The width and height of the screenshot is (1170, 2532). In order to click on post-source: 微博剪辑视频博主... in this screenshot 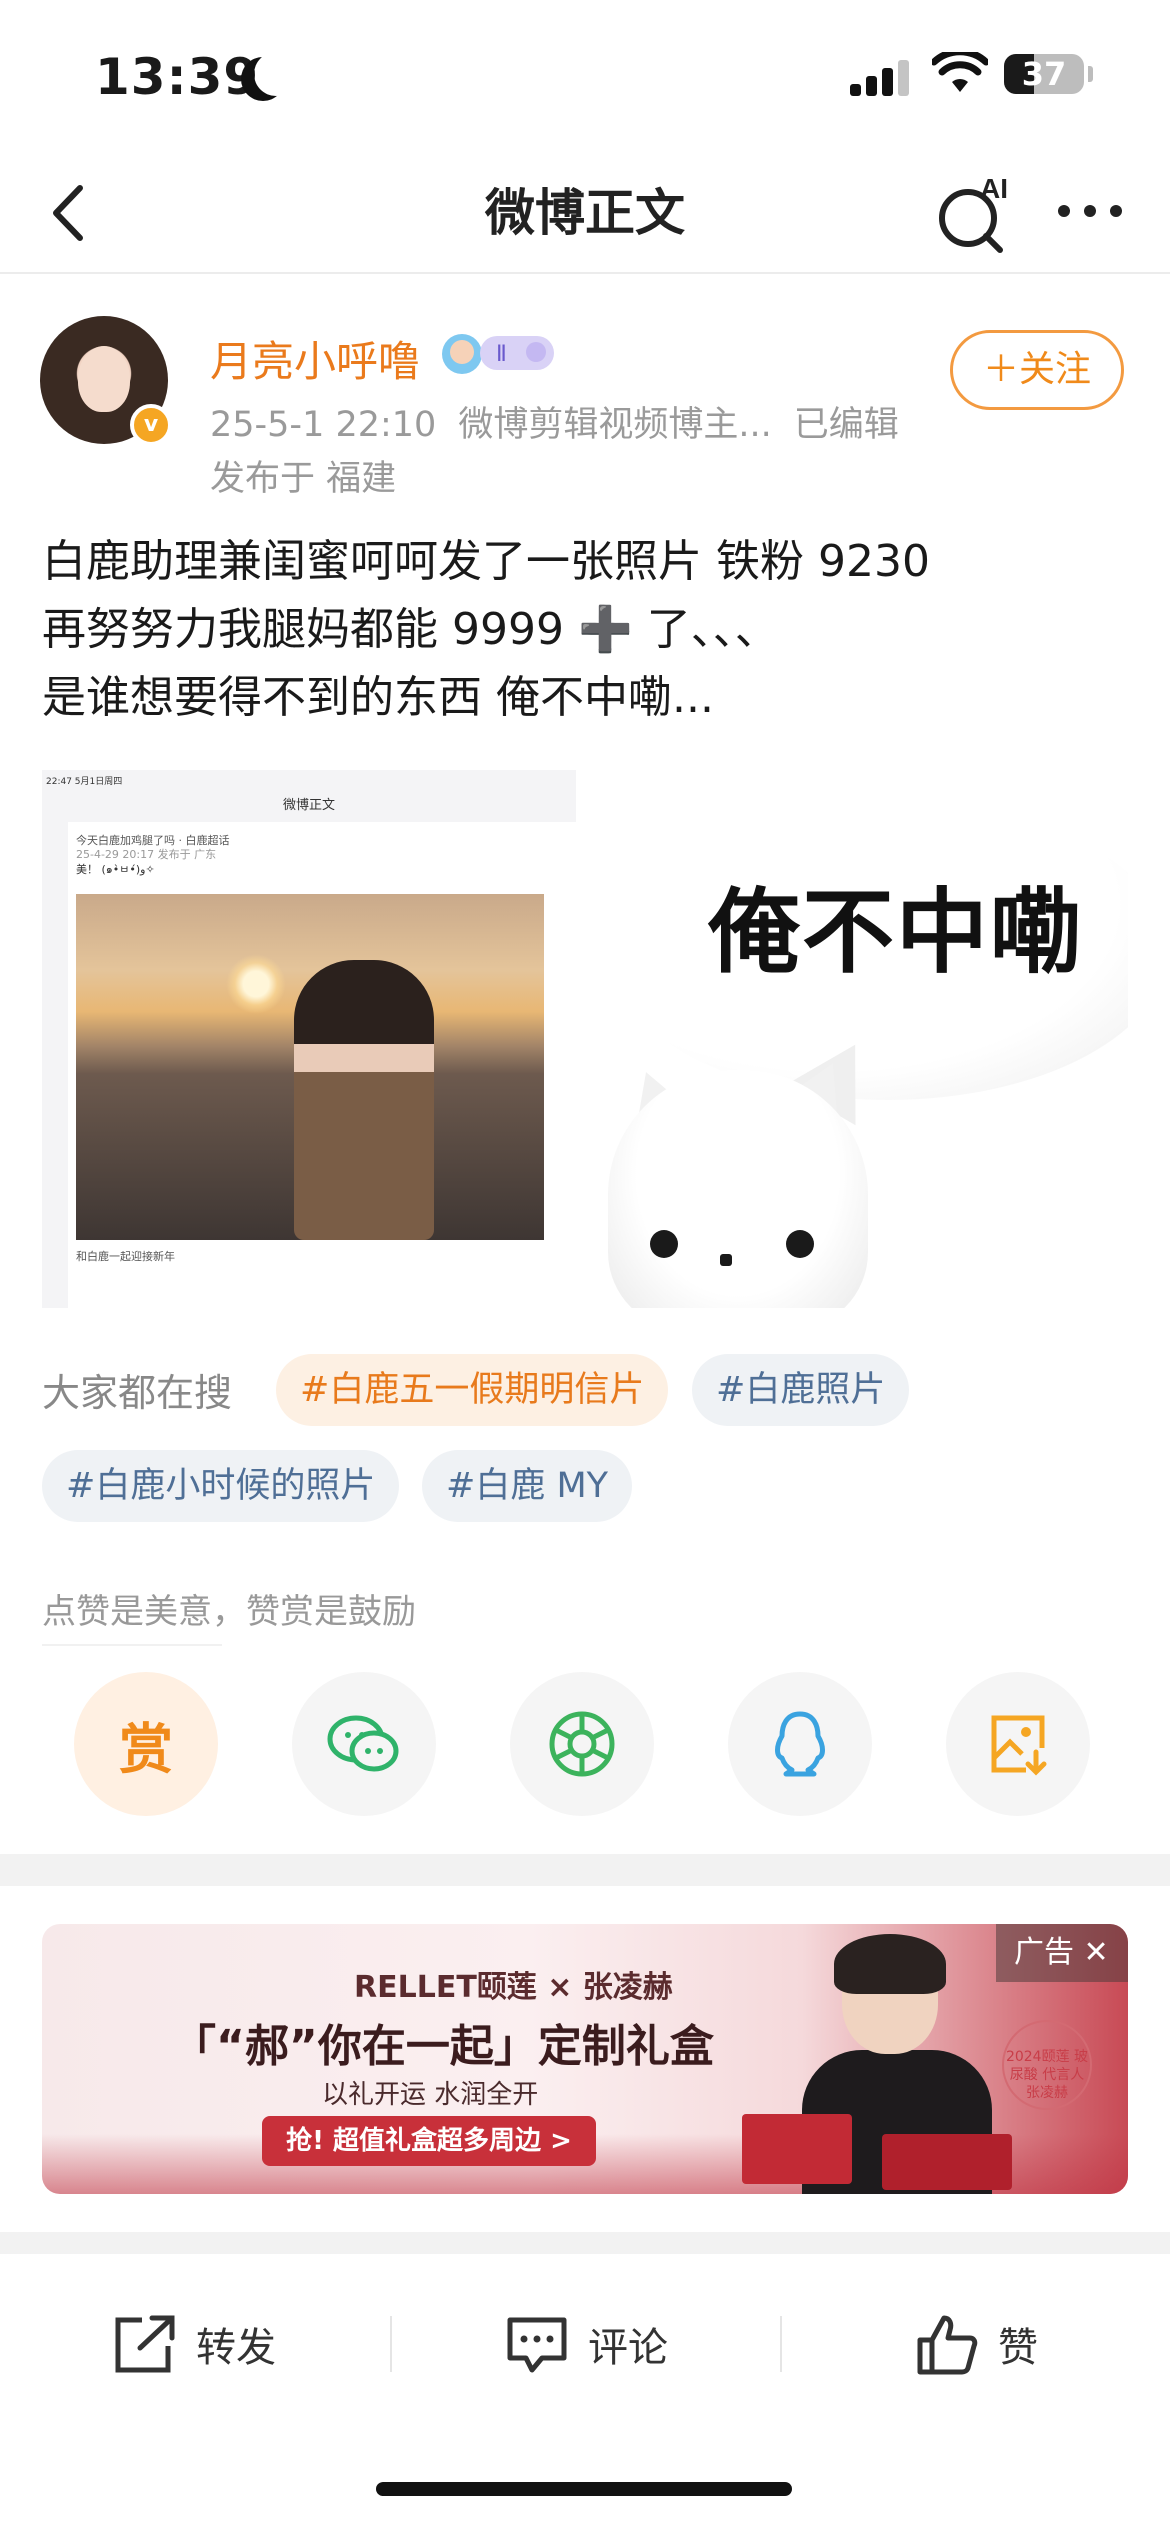, I will do `click(615, 425)`.